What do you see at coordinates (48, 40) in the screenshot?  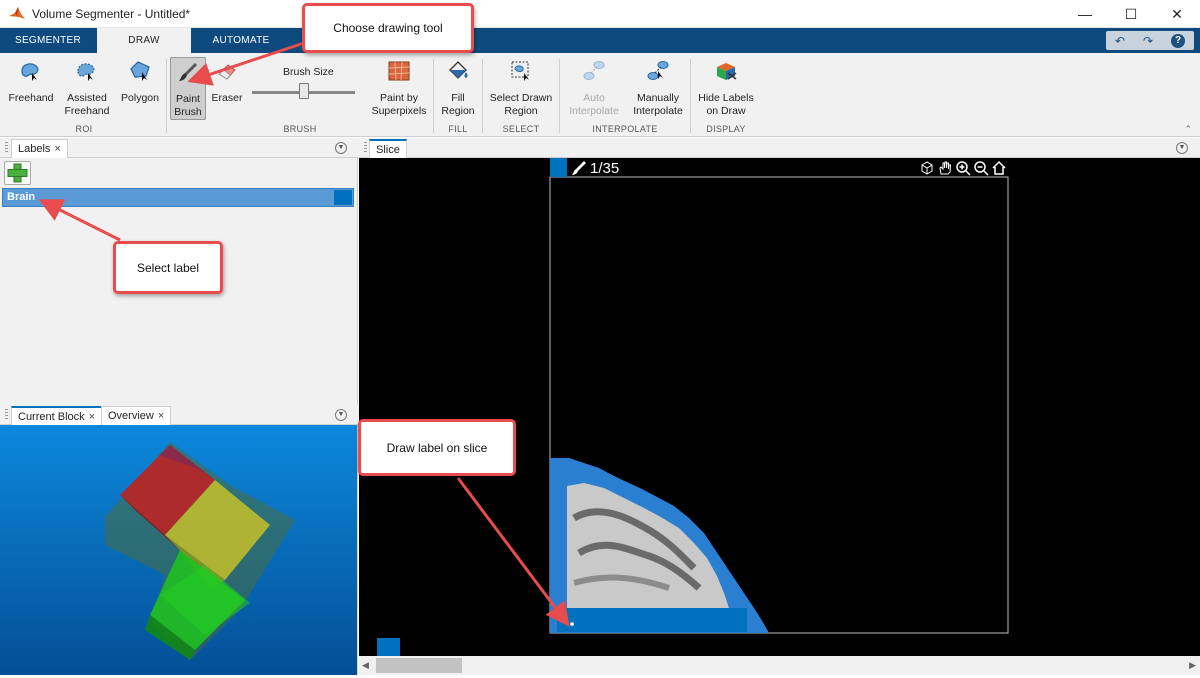 I see `tab-segmenter: SEGMENTER` at bounding box center [48, 40].